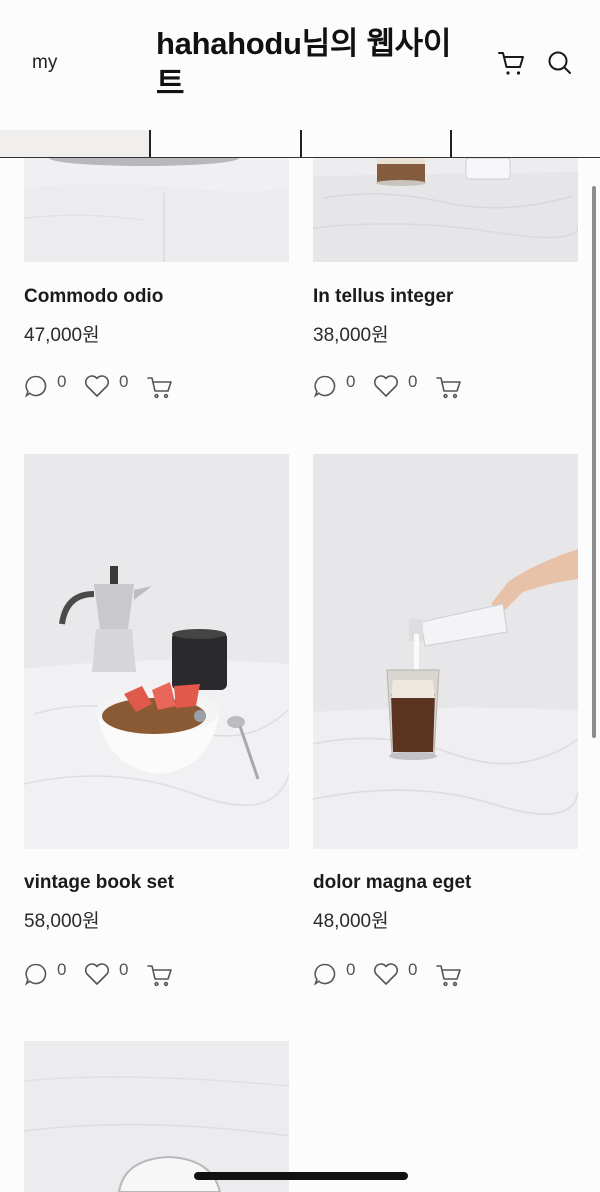 This screenshot has width=600, height=1192. I want to click on product-name: vintage book set, so click(99, 883).